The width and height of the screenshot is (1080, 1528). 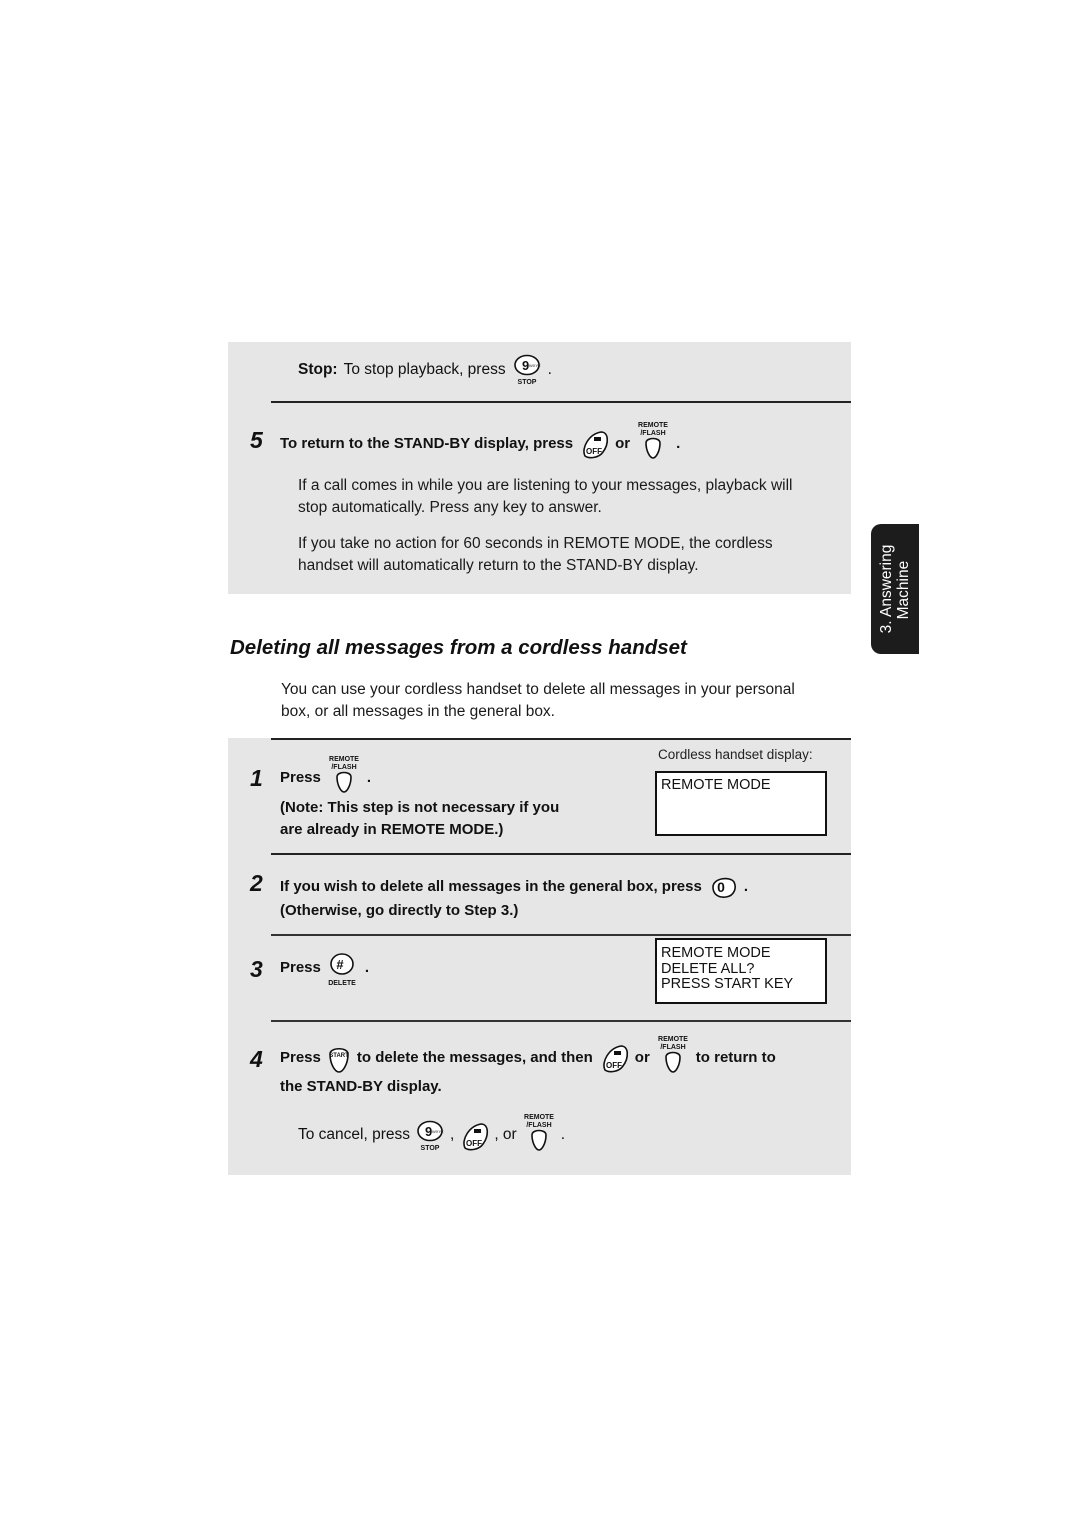 What do you see at coordinates (256, 969) in the screenshot?
I see `step-3-number: 3` at bounding box center [256, 969].